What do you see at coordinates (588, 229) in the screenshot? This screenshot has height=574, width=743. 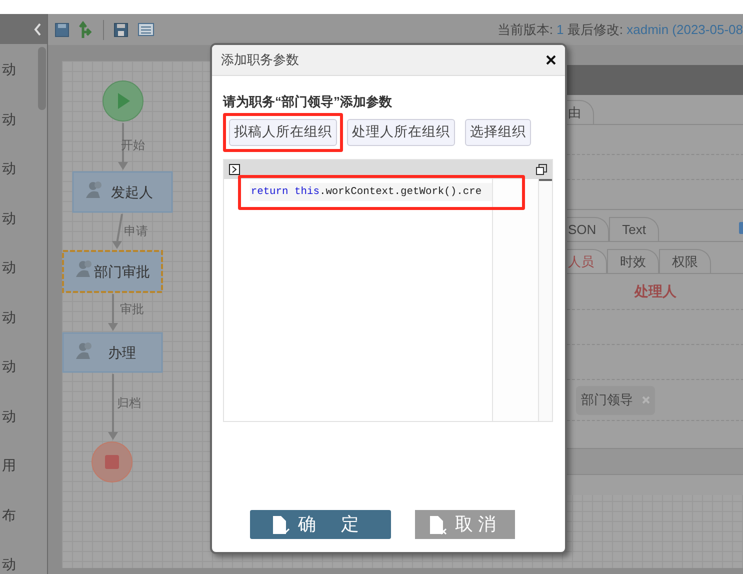 I see `tab: SON` at bounding box center [588, 229].